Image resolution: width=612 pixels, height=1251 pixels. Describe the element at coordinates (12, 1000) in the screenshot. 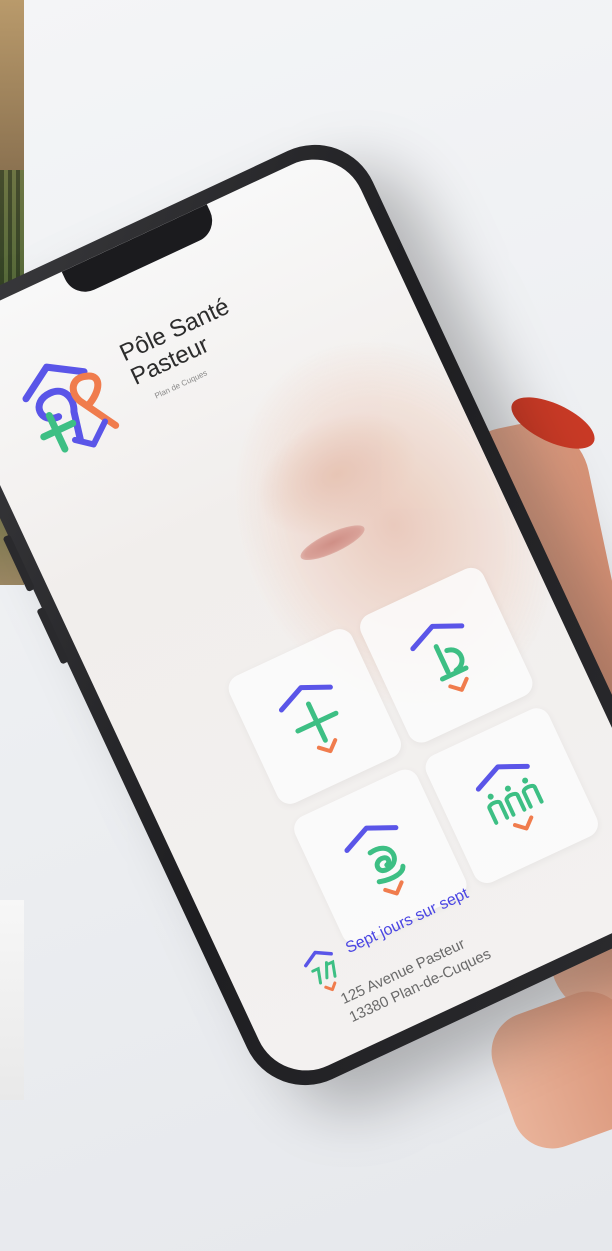

I see `background-panel` at that location.